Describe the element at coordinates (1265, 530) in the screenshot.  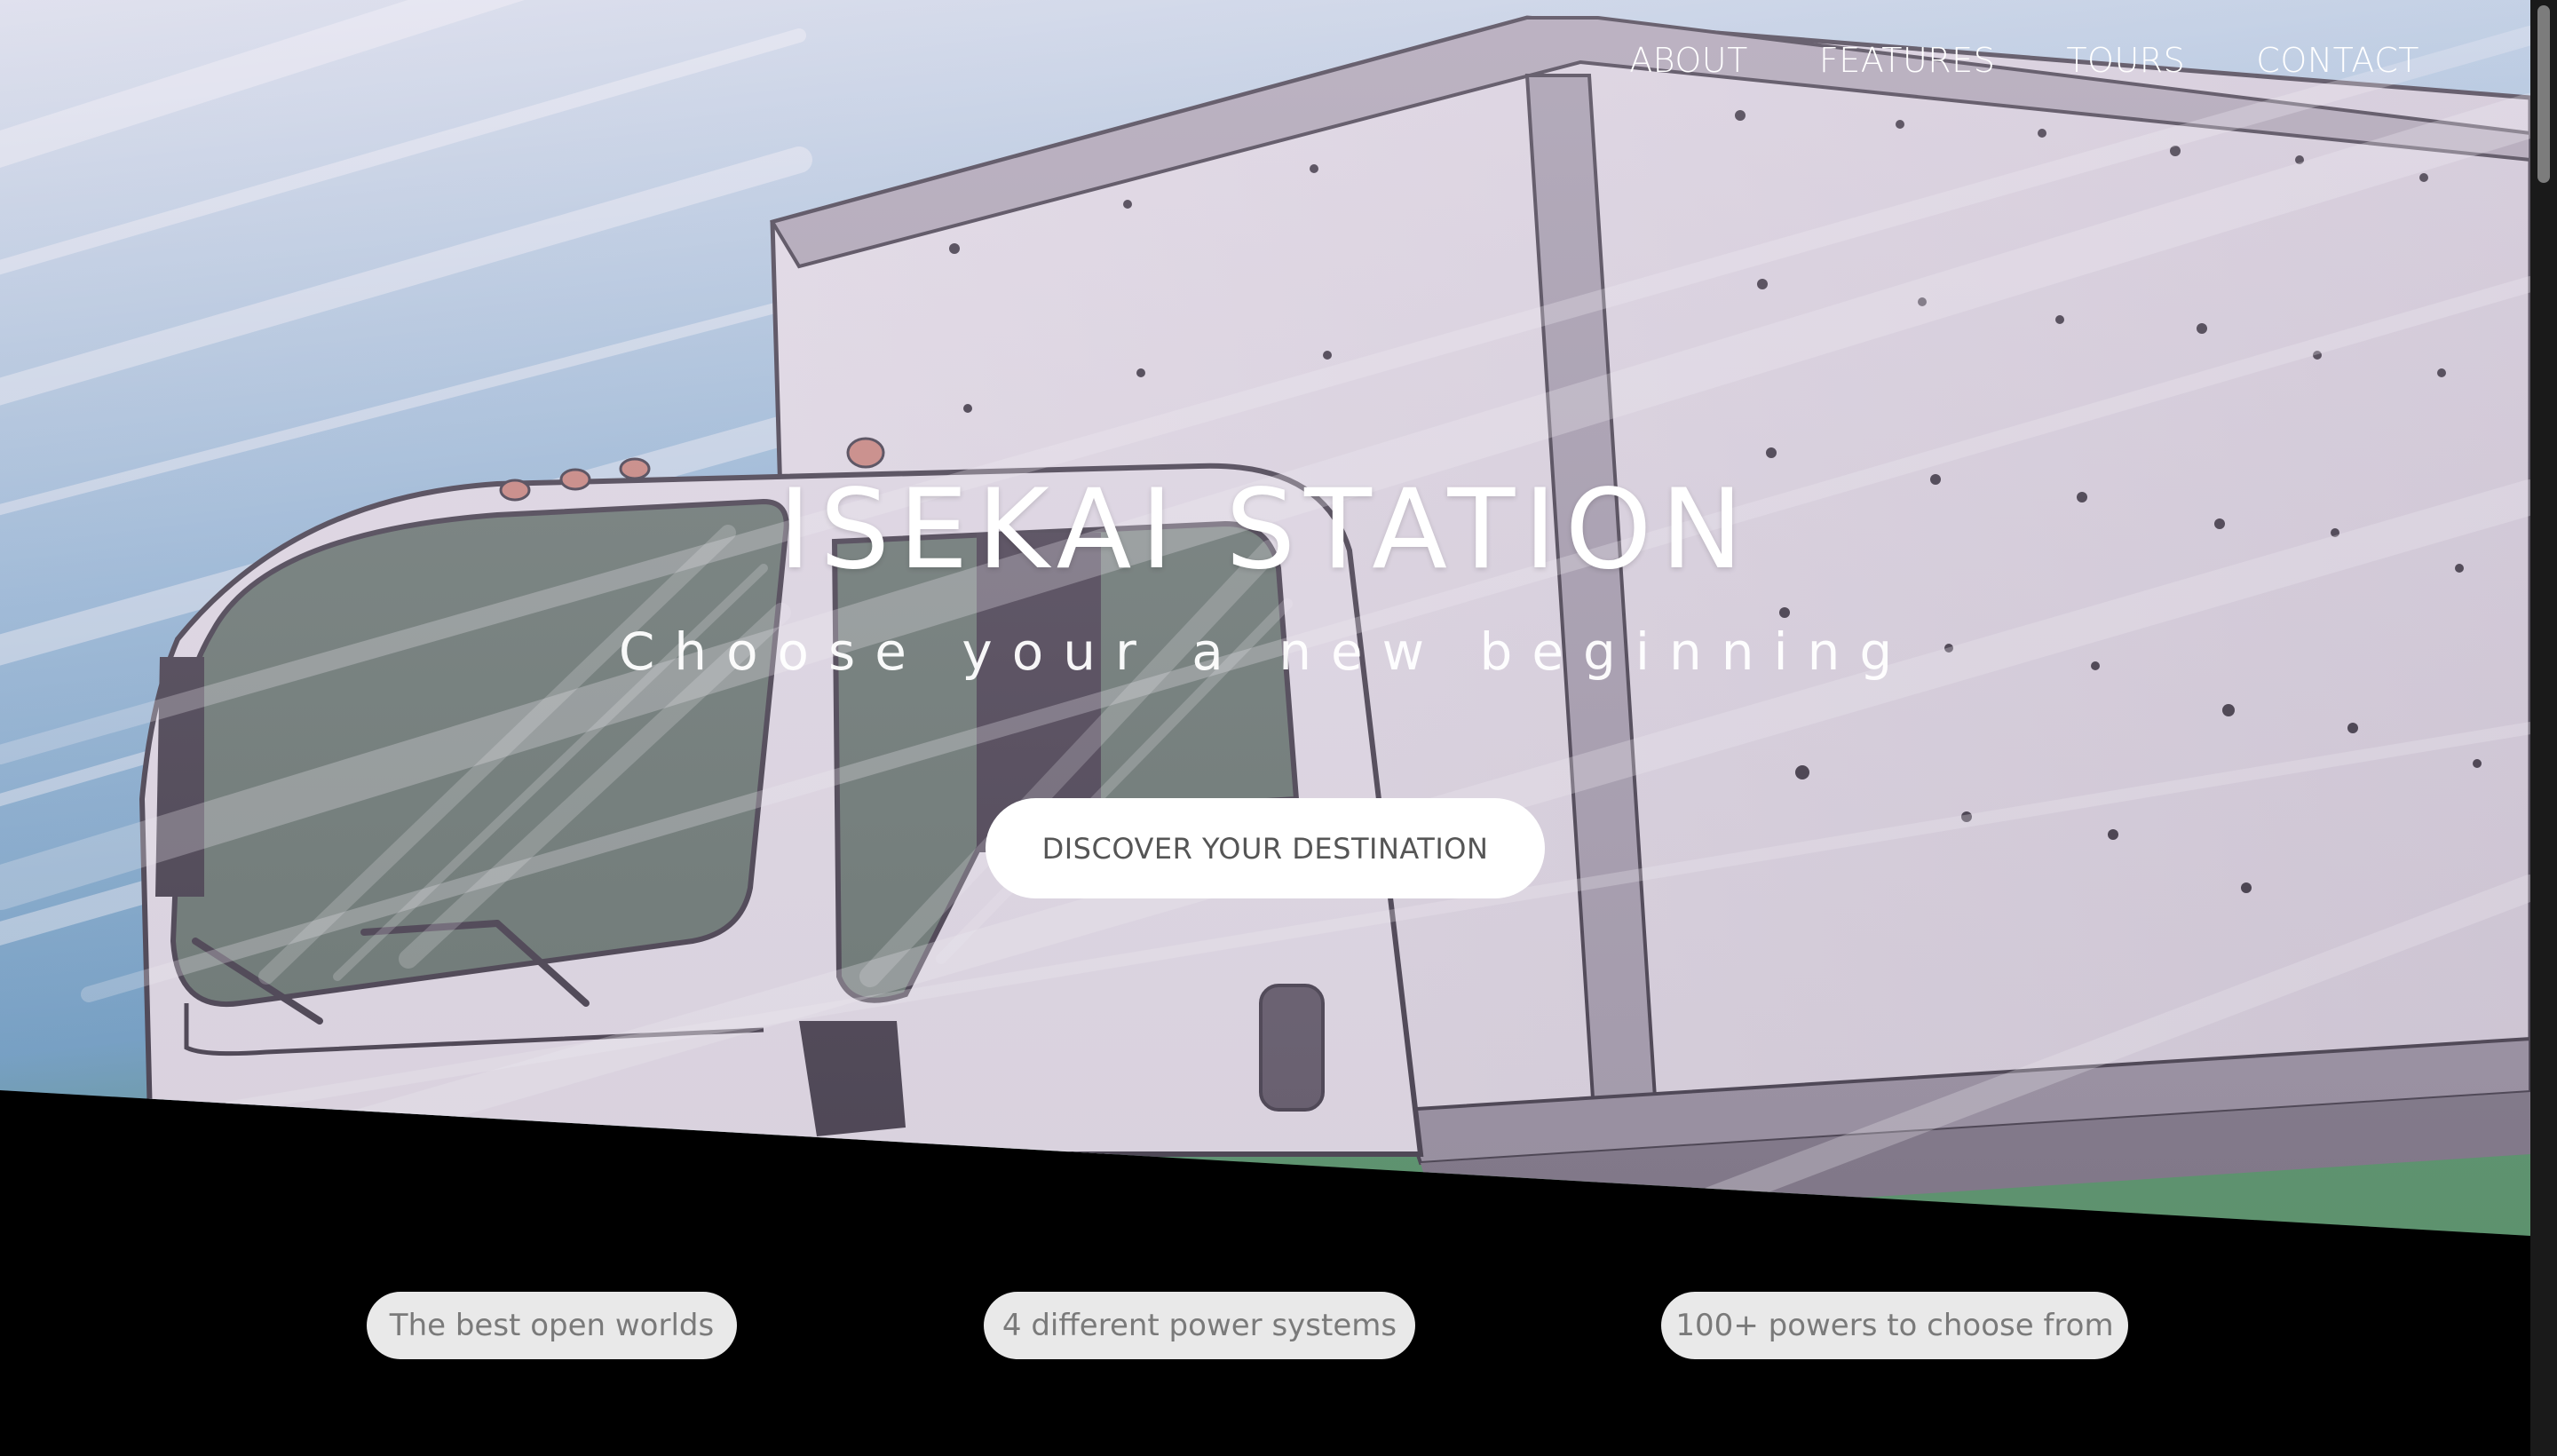
I see `hero-title: ISEKAI STATION` at that location.